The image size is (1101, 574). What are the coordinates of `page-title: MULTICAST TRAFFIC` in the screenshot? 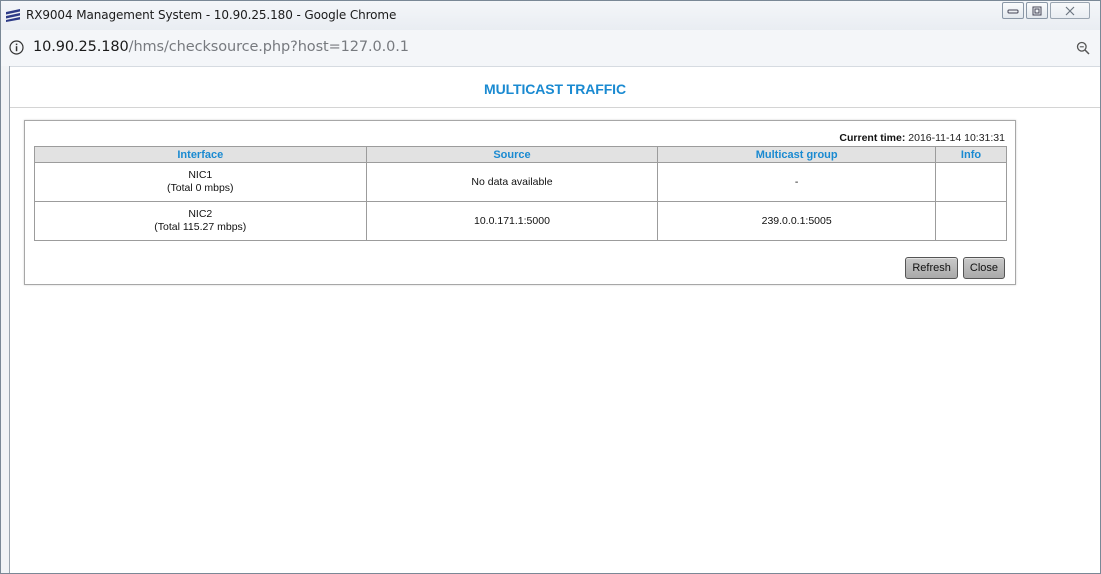 It's located at (555, 89).